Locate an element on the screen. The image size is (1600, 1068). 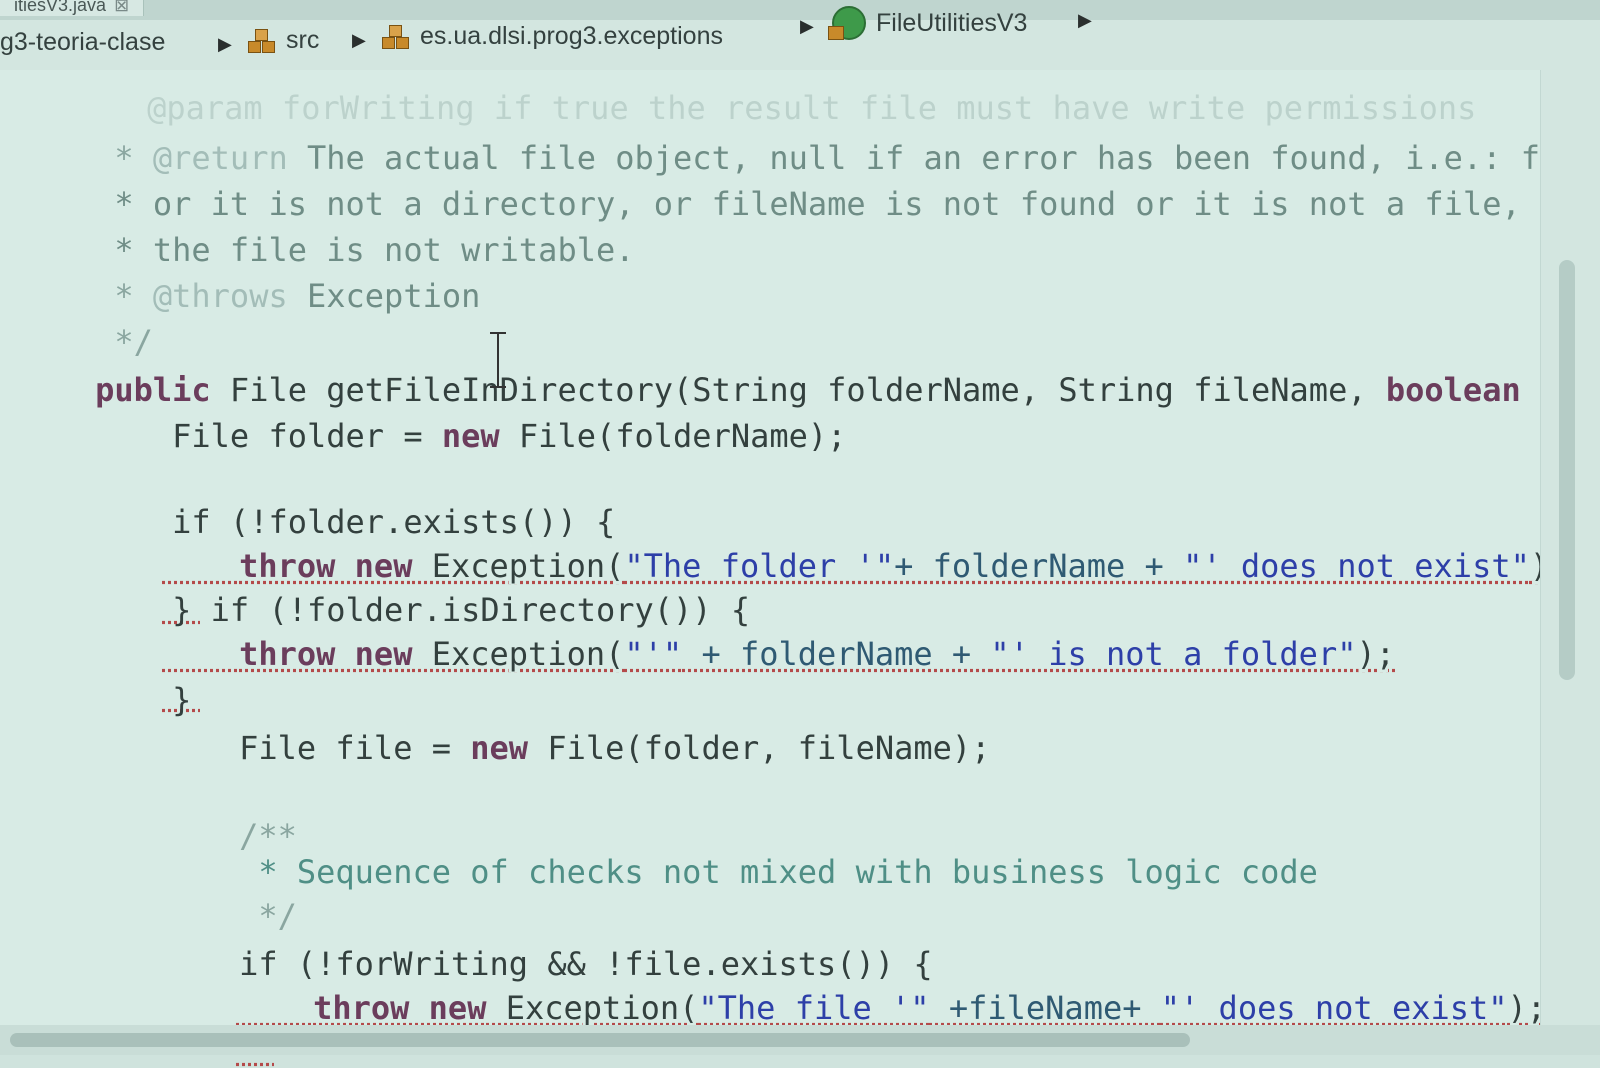
string-literal: "'" is located at coordinates (653, 654).